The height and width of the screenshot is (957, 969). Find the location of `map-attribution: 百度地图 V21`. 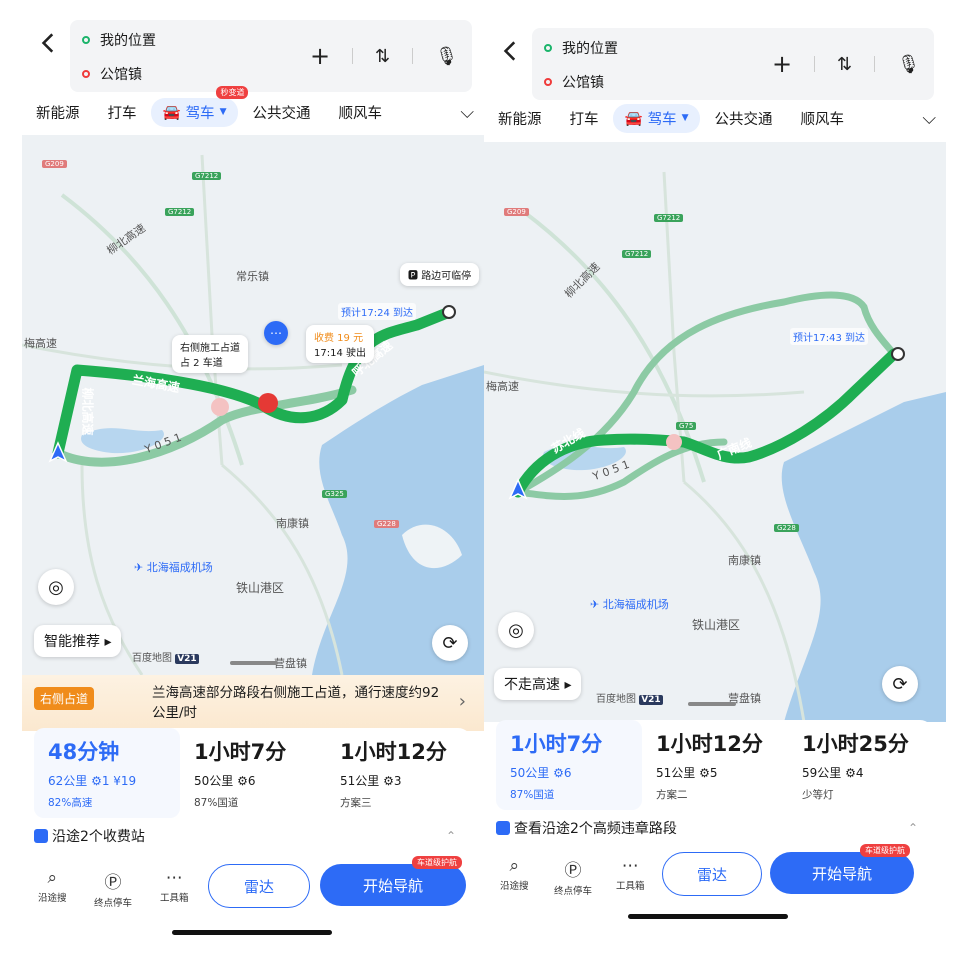

map-attribution: 百度地图 V21 is located at coordinates (165, 656).